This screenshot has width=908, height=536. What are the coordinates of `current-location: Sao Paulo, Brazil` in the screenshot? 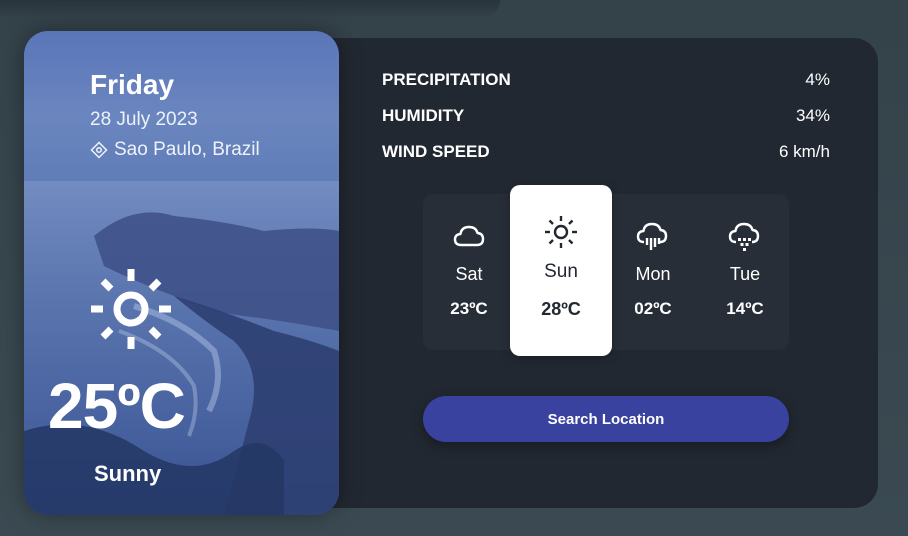 It's located at (175, 150).